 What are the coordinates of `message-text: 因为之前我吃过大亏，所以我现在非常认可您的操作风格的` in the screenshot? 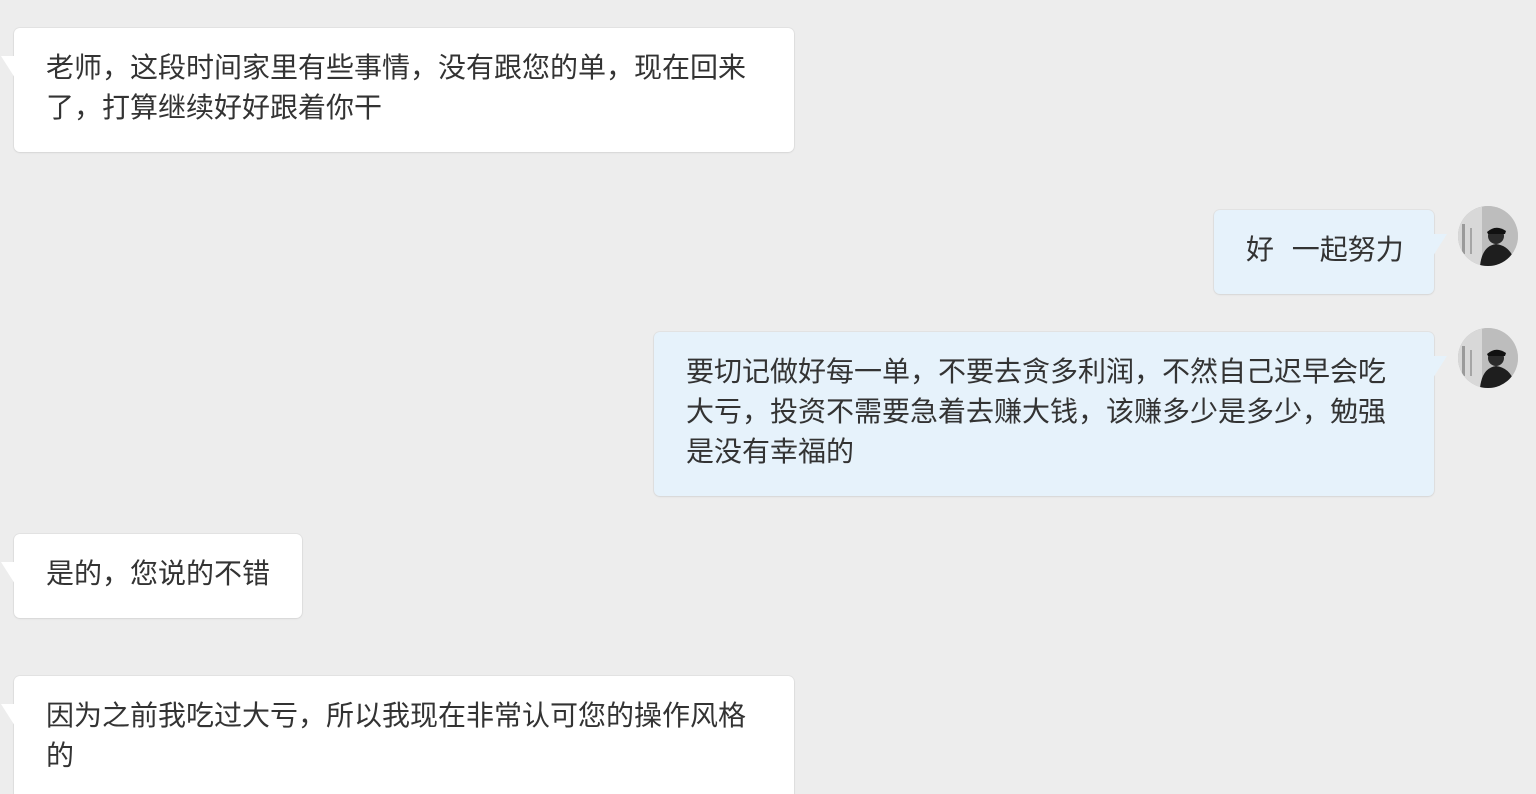 It's located at (396, 735).